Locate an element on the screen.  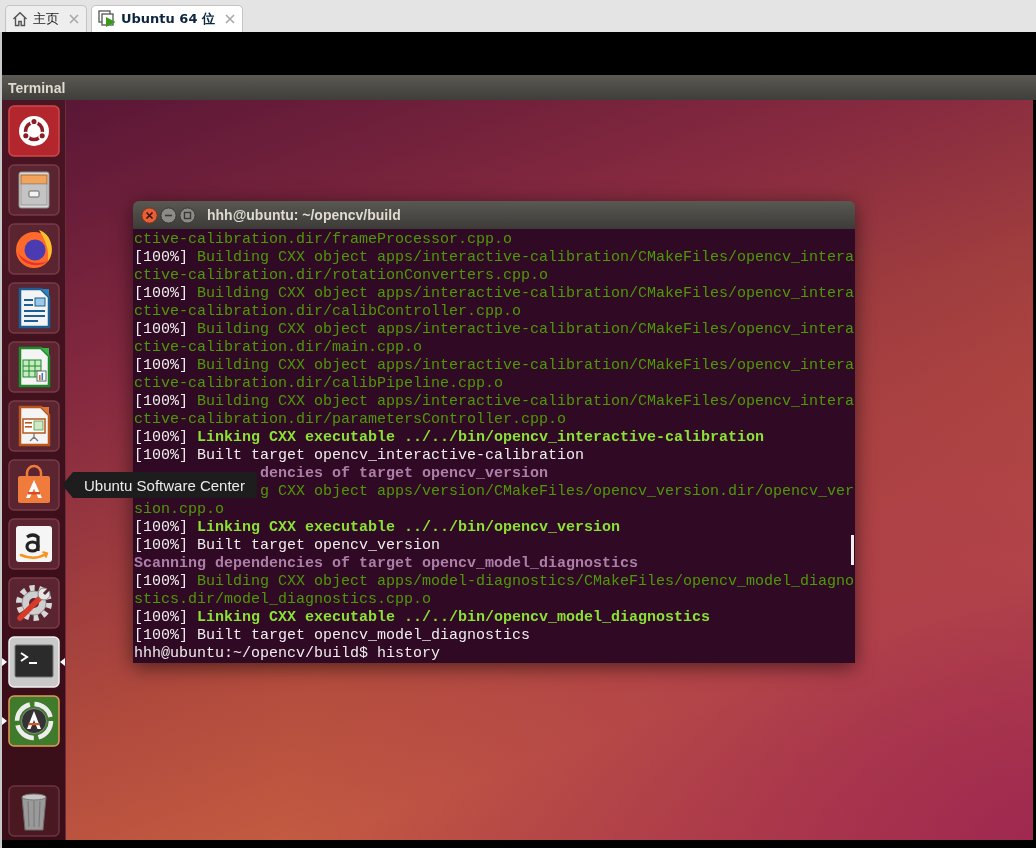
terminal-line: [100%] Built target opencv_interactive-calibration is located at coordinates (359, 456).